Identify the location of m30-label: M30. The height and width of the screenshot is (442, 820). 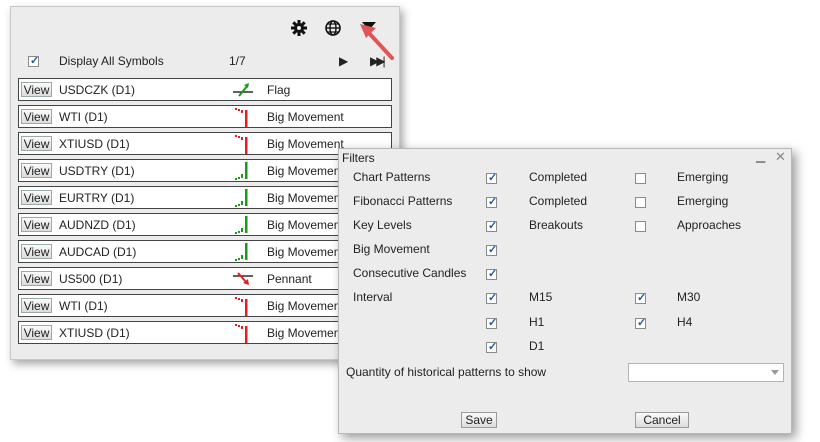
(689, 297).